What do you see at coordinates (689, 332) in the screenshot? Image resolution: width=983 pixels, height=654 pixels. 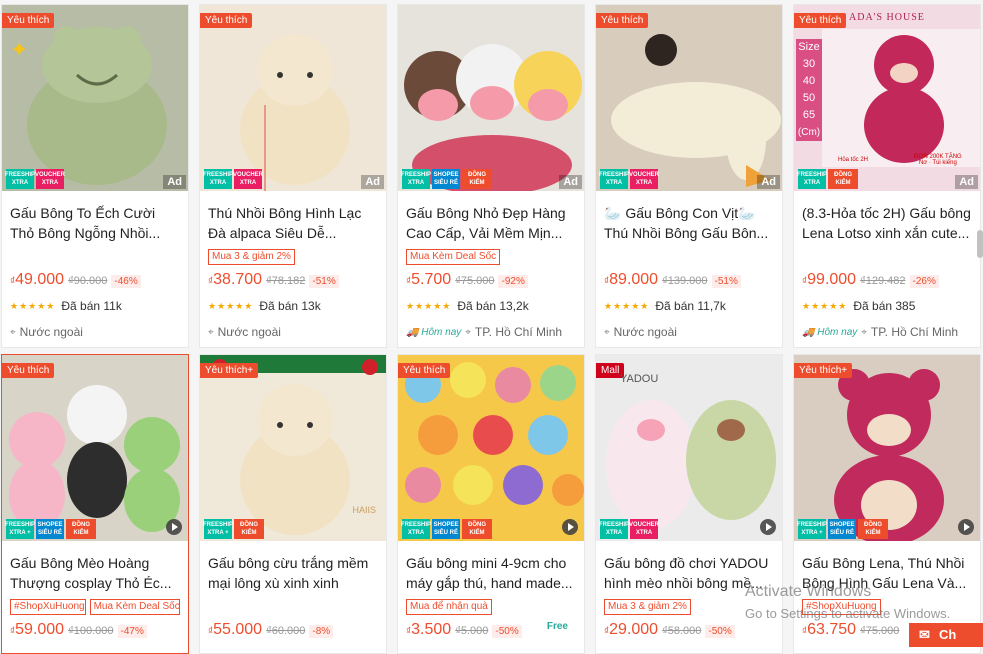 I see `location-row: ⌖ Nước ngoài` at bounding box center [689, 332].